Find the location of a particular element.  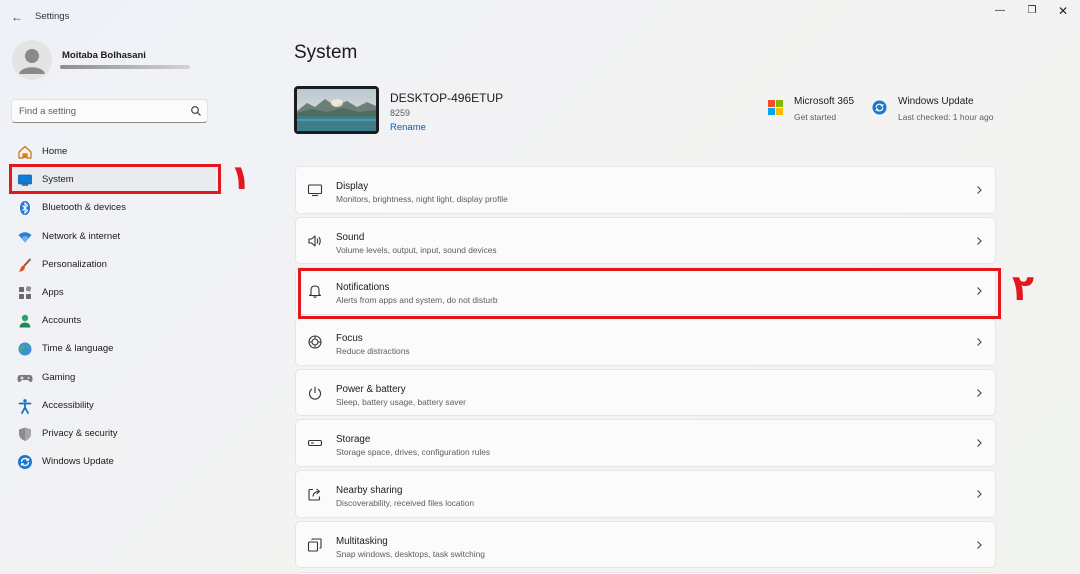

device-wallpaper-thumbnail is located at coordinates (336, 110).